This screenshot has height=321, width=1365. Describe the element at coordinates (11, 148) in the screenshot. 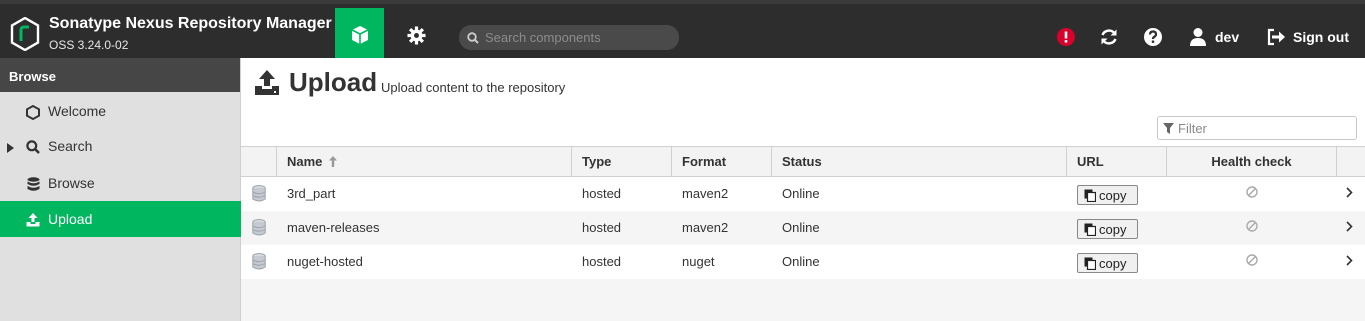

I see `expand-arrow-icon` at that location.